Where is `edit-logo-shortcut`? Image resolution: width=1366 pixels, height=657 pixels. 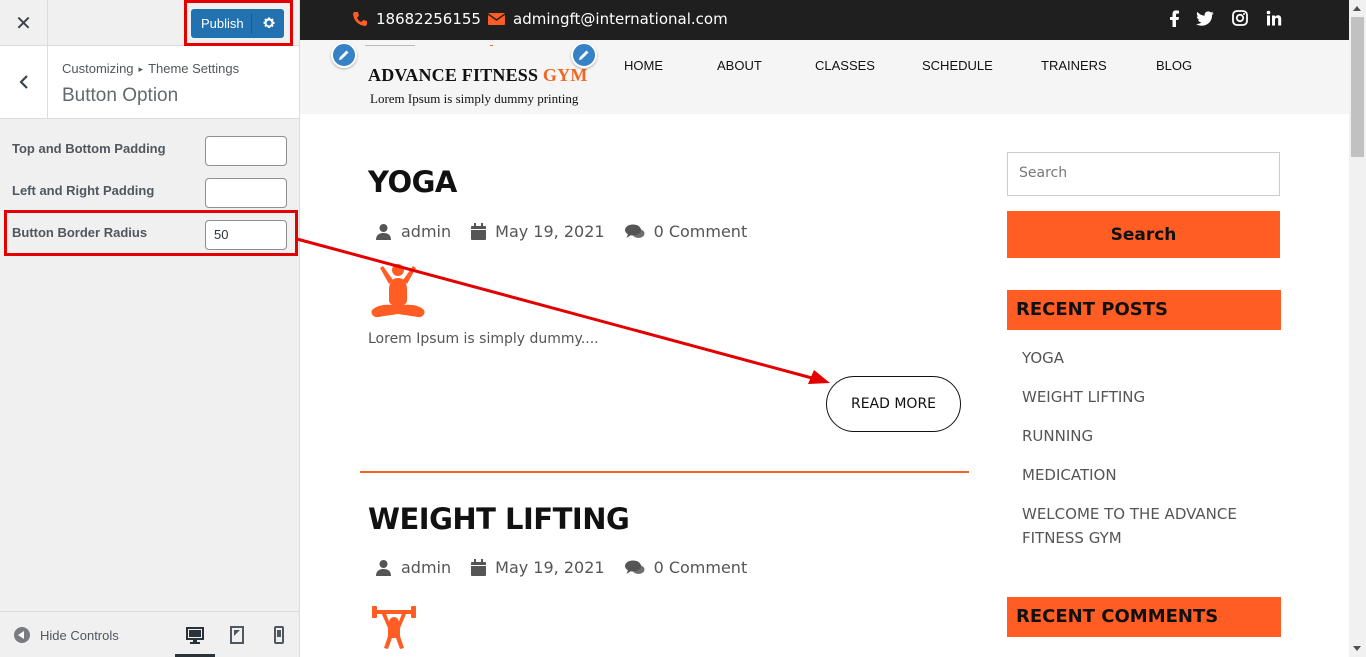
edit-logo-shortcut is located at coordinates (344, 55).